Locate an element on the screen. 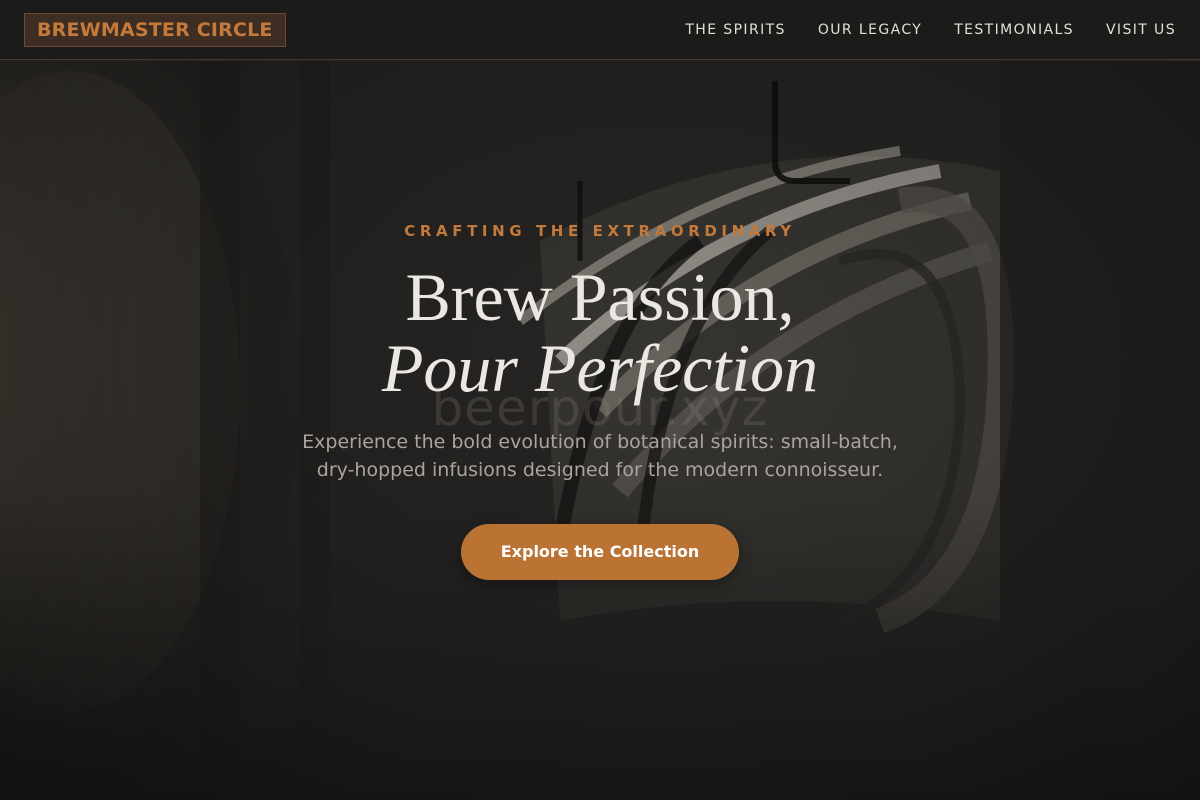  explore-collection-button: Explore the Collection is located at coordinates (600, 552).